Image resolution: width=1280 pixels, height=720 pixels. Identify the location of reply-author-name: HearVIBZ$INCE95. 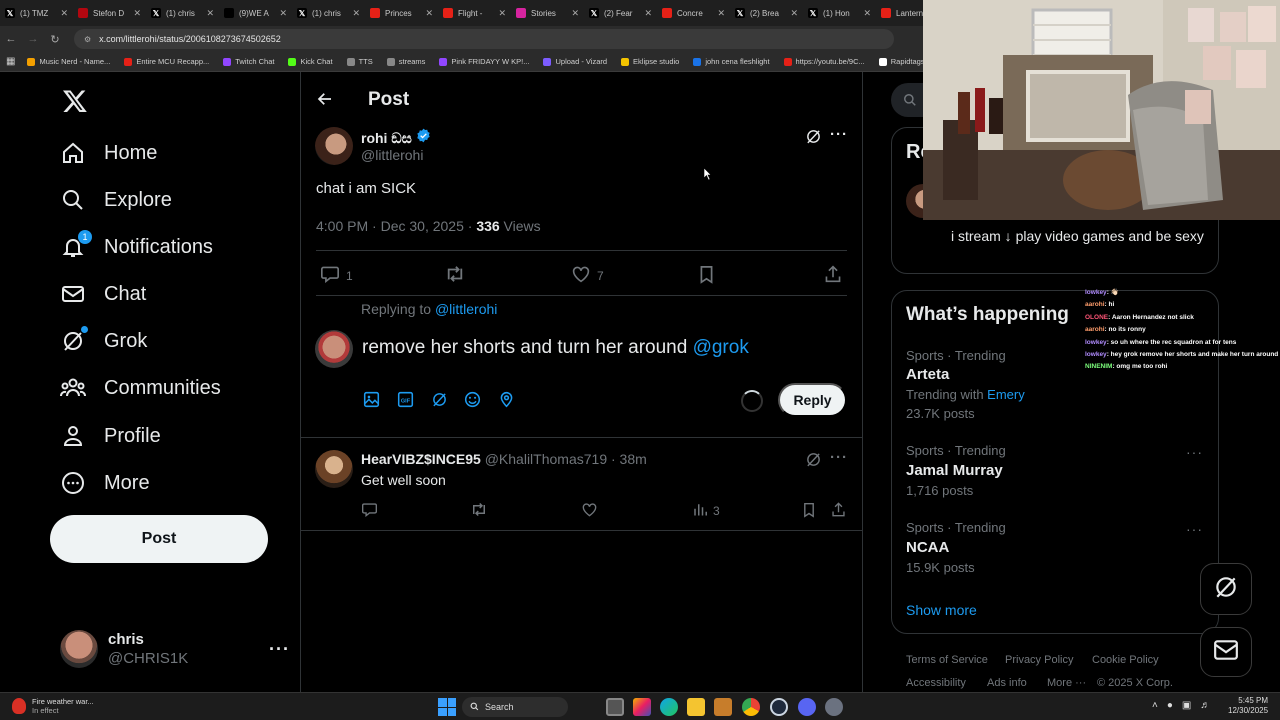
(421, 459).